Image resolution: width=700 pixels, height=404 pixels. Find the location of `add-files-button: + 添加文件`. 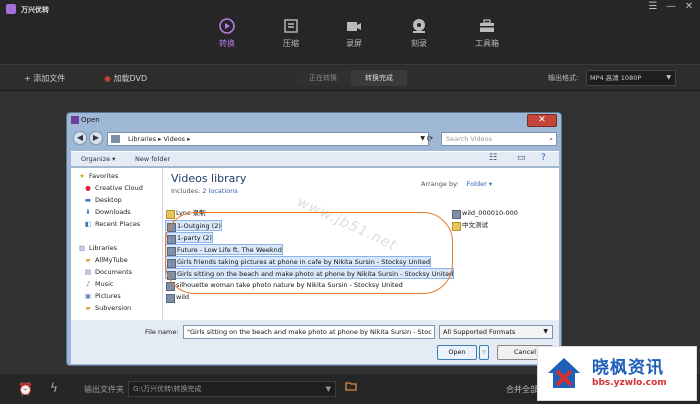

add-files-button: + 添加文件 is located at coordinates (44, 78).